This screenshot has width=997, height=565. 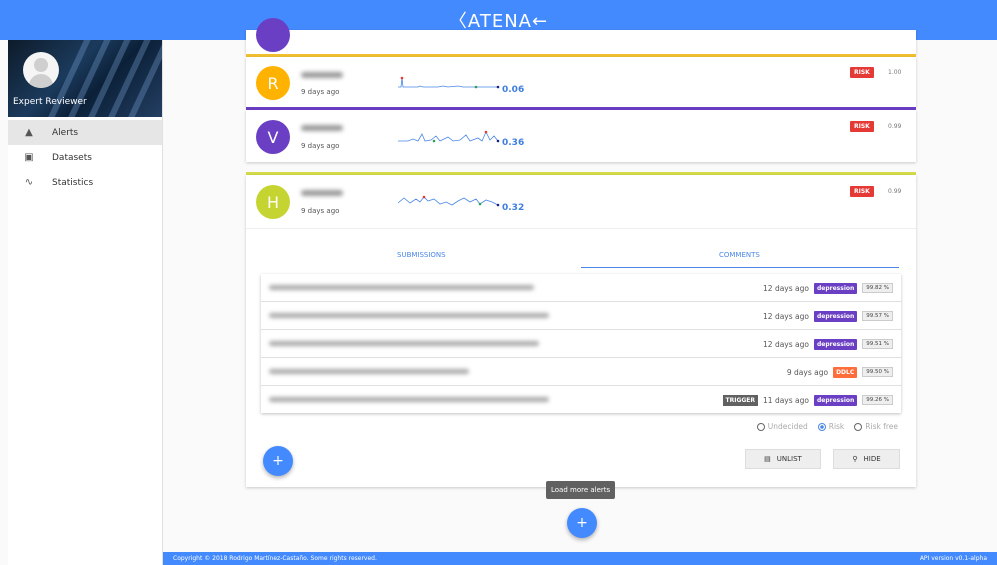 What do you see at coordinates (581, 136) in the screenshot?
I see `alert-card: V 9 days ago 0.36 RISK 0.99` at bounding box center [581, 136].